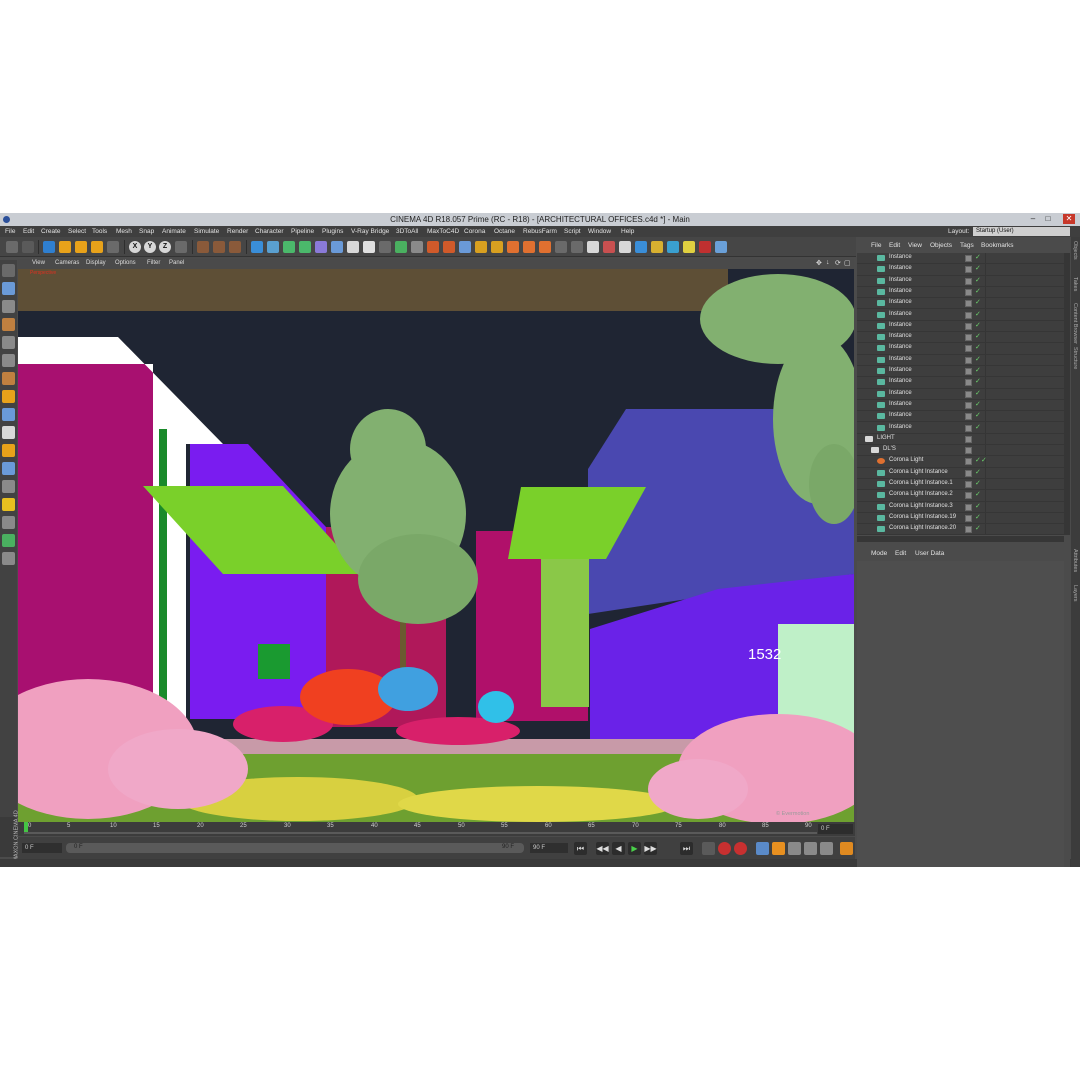  I want to click on menu-pipeline: Pipeline, so click(302, 231).